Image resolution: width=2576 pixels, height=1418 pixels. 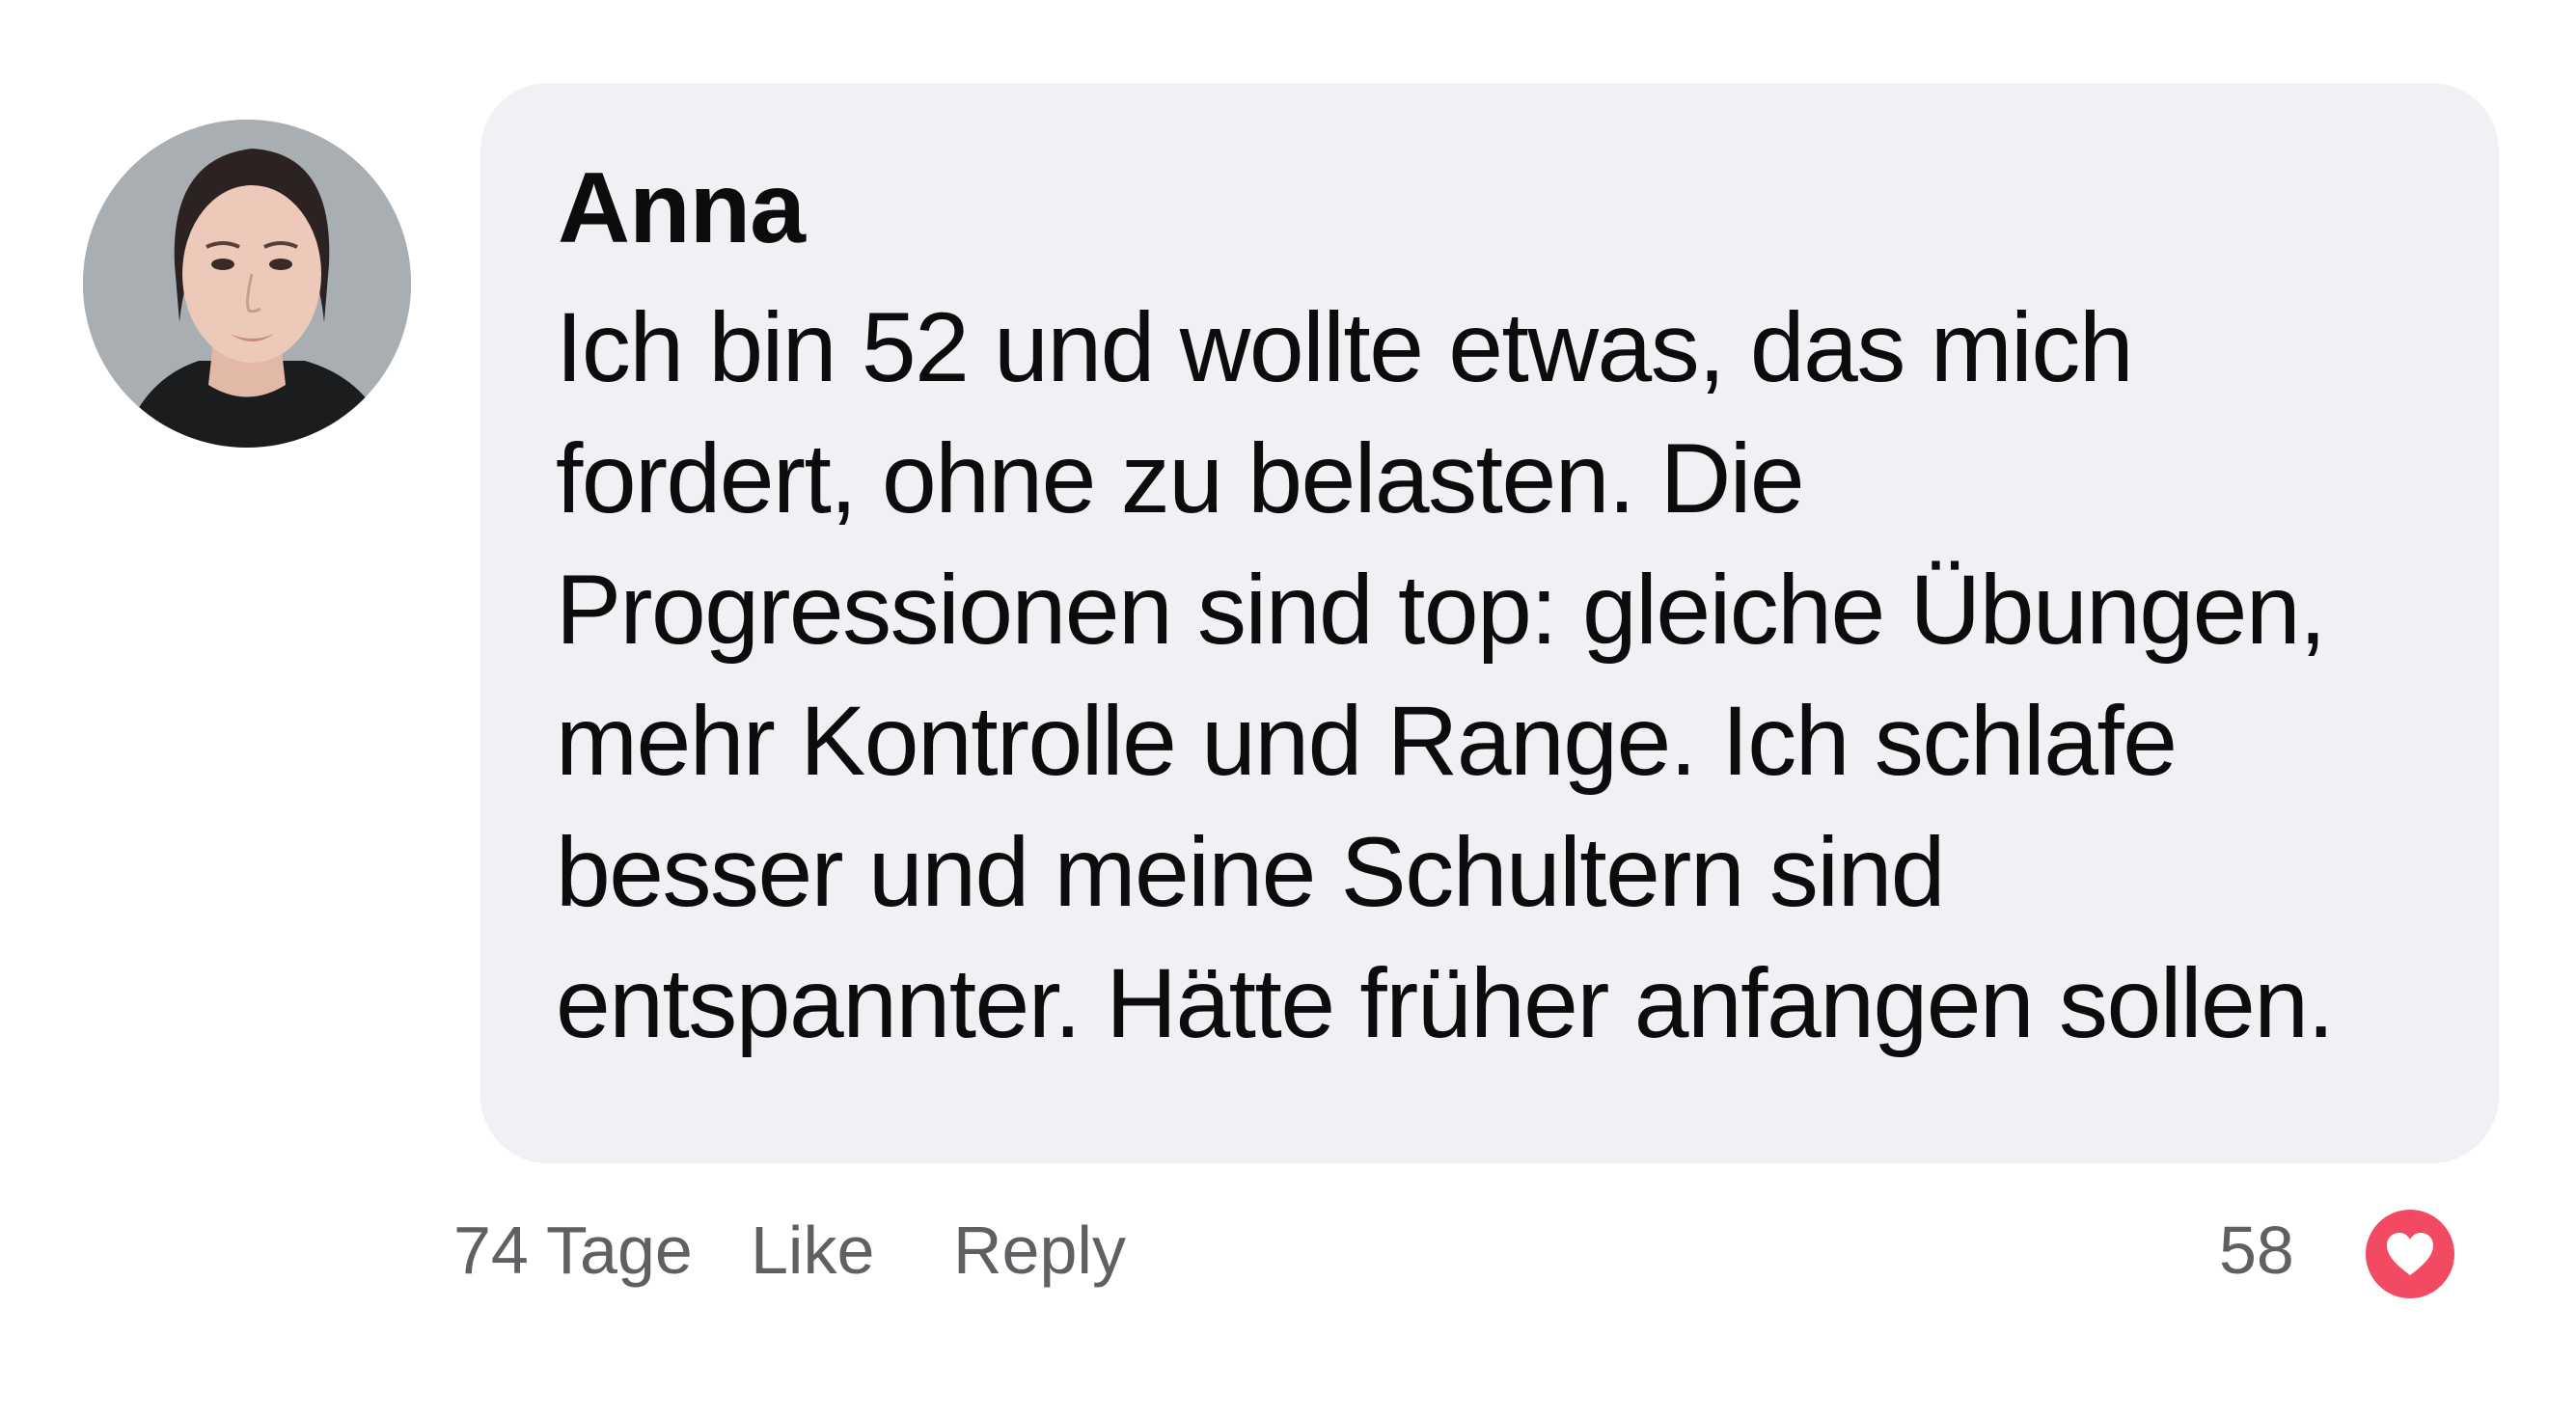 I want to click on heart-reaction-button, so click(x=2410, y=1254).